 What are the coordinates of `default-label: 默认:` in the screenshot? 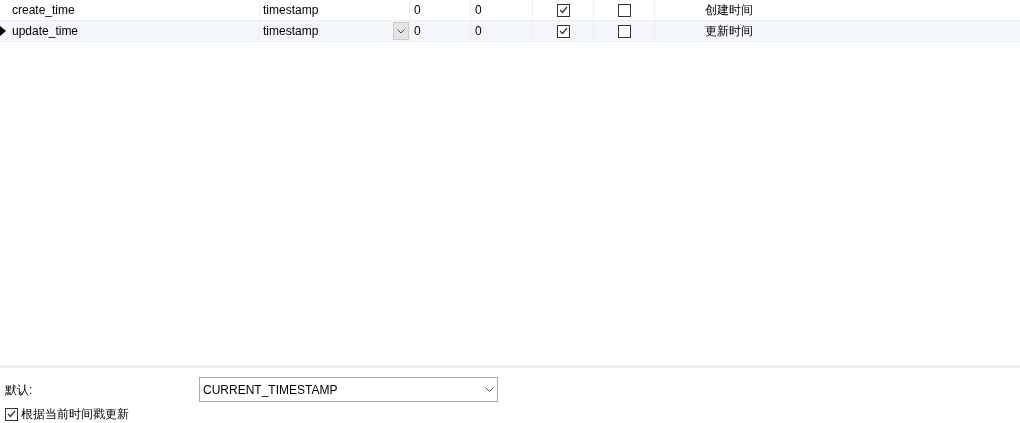 It's located at (19, 390).